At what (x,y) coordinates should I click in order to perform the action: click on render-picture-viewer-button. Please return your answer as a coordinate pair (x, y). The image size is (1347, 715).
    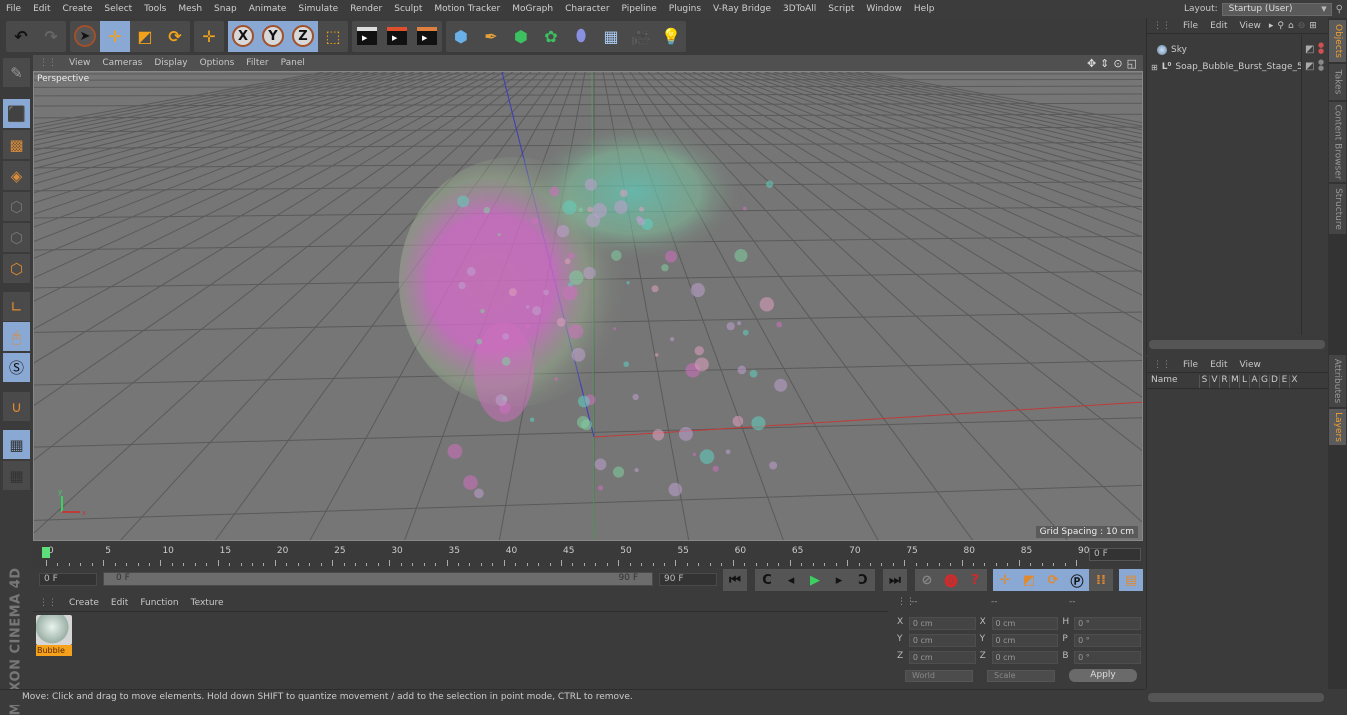
    Looking at the image, I should click on (397, 36).